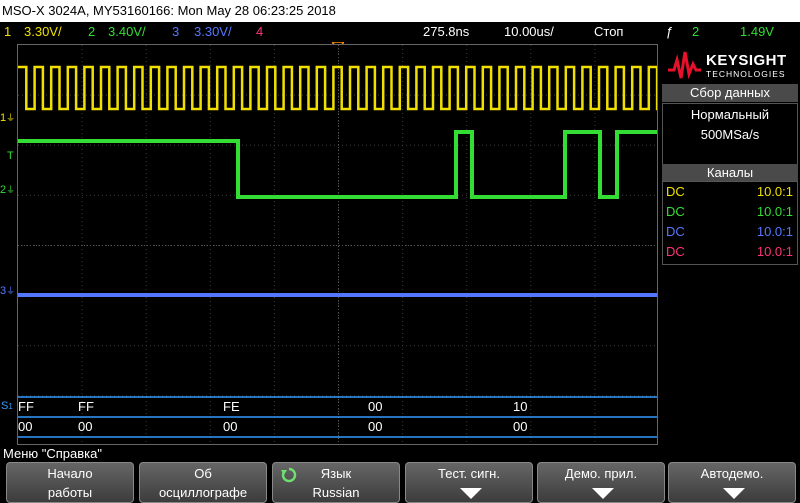 The width and height of the screenshot is (800, 503). I want to click on channel-row-1: DC 10.0:1, so click(730, 192).